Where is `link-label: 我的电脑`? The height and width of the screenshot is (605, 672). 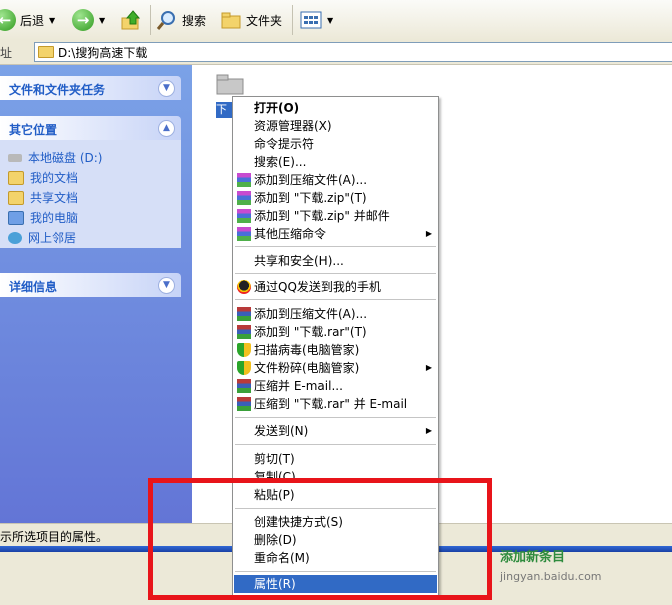 link-label: 我的电脑 is located at coordinates (54, 218).